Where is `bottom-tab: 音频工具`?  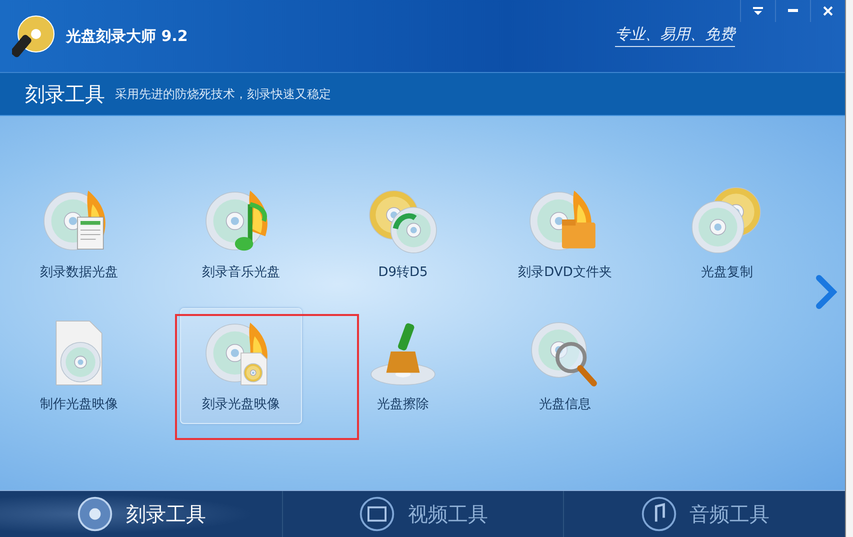 bottom-tab: 音频工具 is located at coordinates (704, 514).